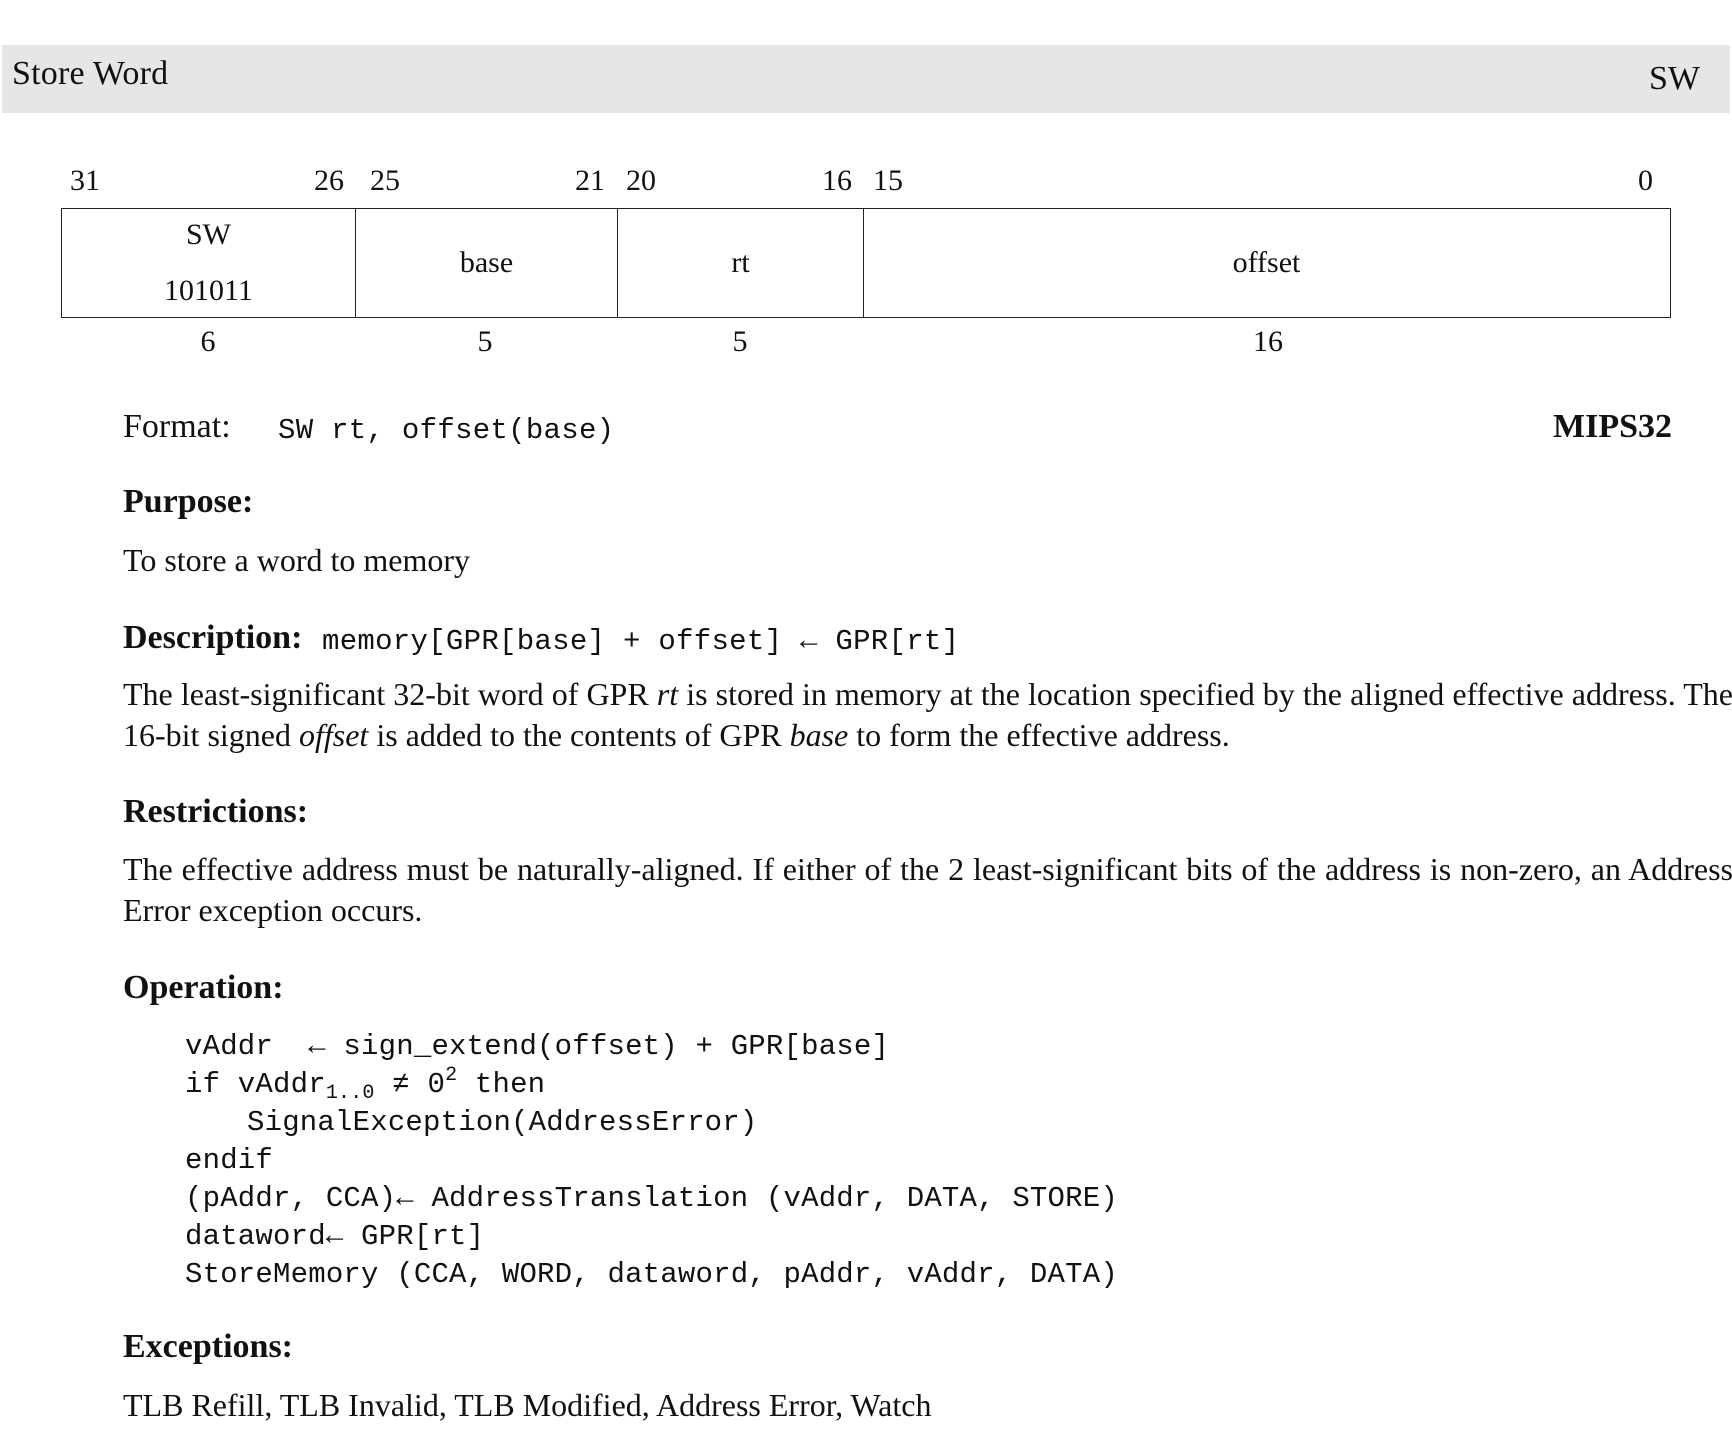 This screenshot has width=1732, height=1438. What do you see at coordinates (641, 641) in the screenshot?
I see `description-formula: memory[GPR[base] + offset] ← GPR[rt]` at bounding box center [641, 641].